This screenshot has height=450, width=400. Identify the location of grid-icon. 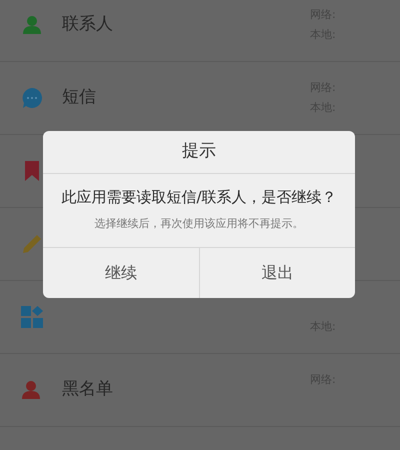
(32, 317).